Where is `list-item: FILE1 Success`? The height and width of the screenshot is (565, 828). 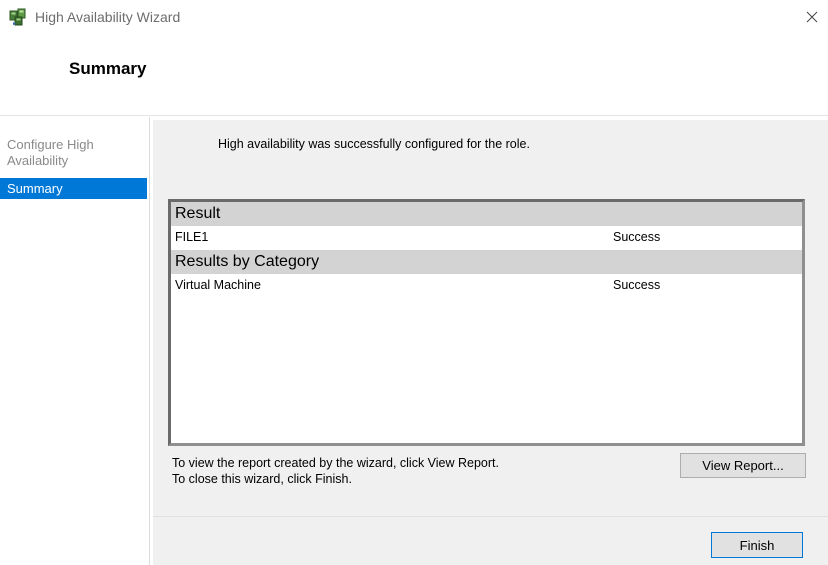 list-item: FILE1 Success is located at coordinates (486, 237).